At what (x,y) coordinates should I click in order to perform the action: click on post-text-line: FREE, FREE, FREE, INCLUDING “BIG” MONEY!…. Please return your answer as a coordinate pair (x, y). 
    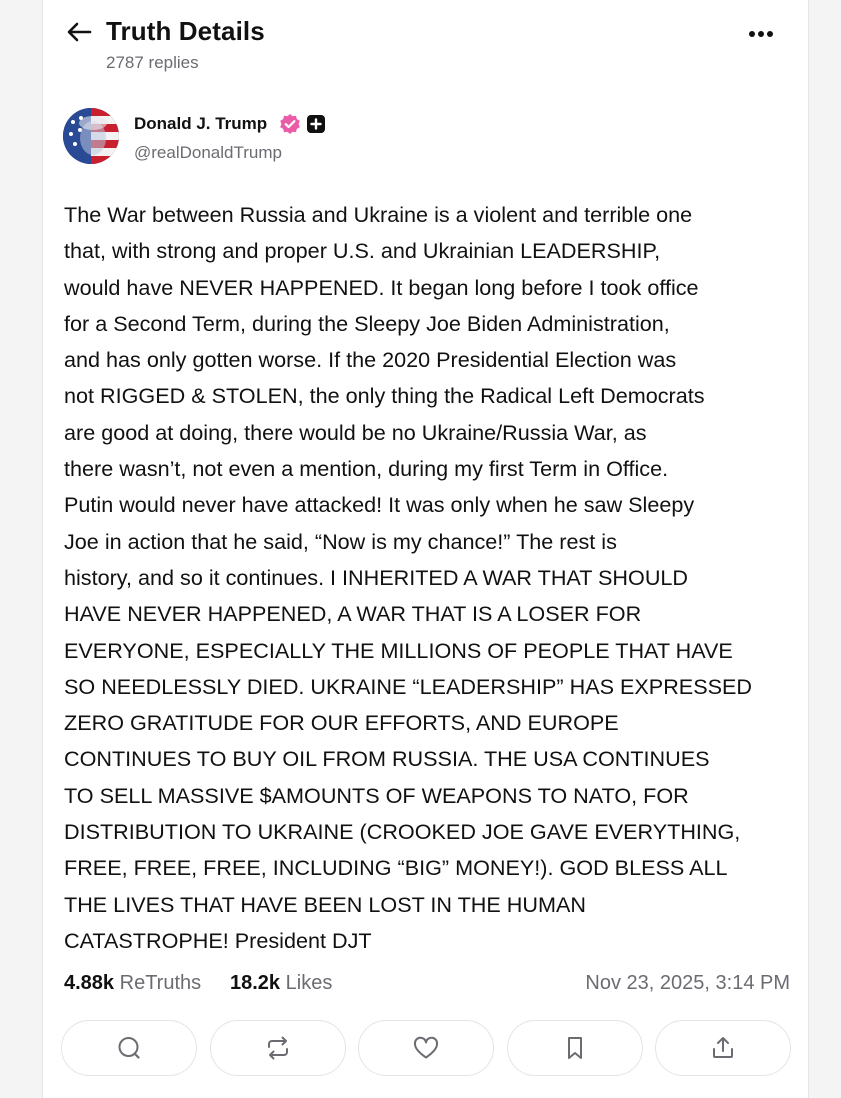
    Looking at the image, I should click on (396, 868).